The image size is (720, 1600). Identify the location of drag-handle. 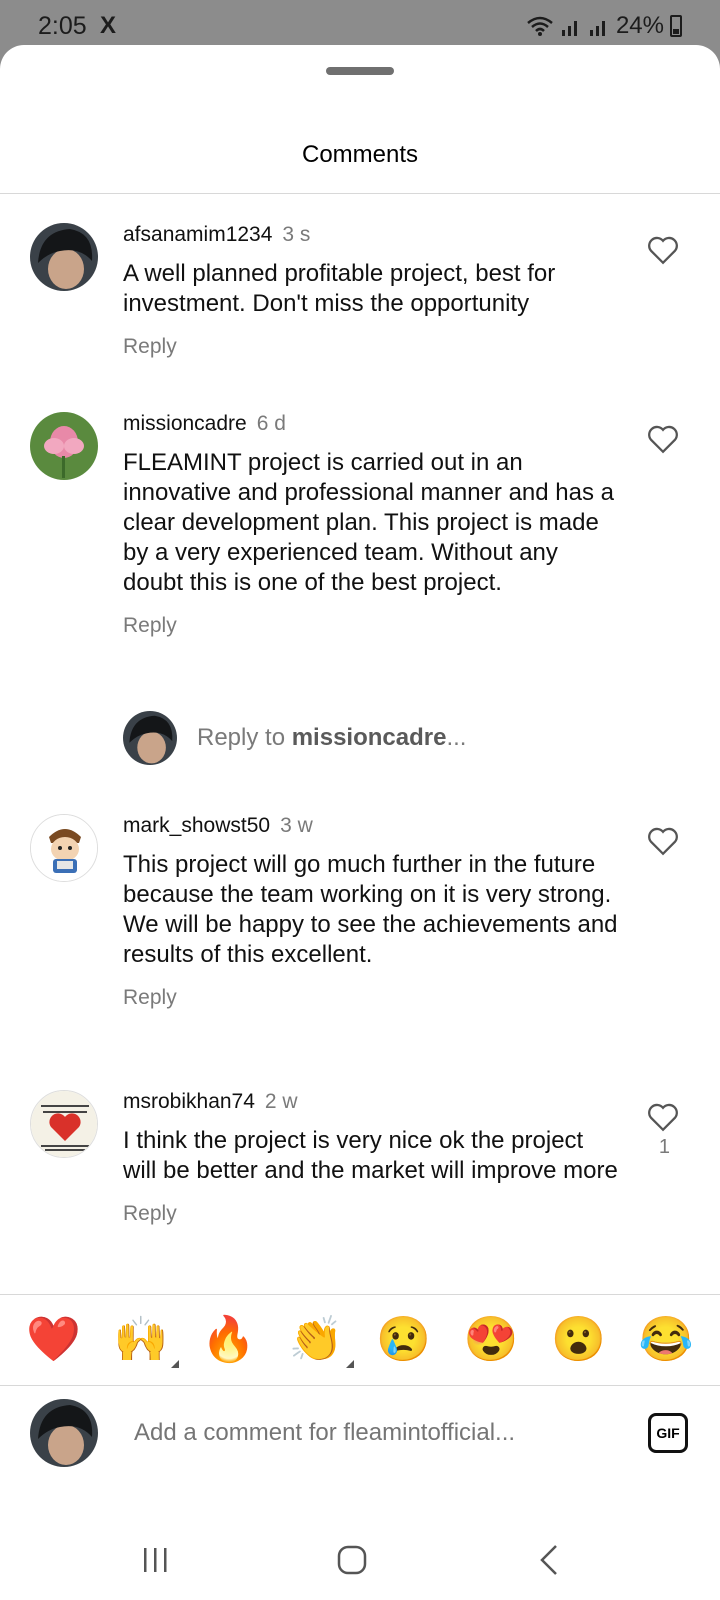
(360, 71).